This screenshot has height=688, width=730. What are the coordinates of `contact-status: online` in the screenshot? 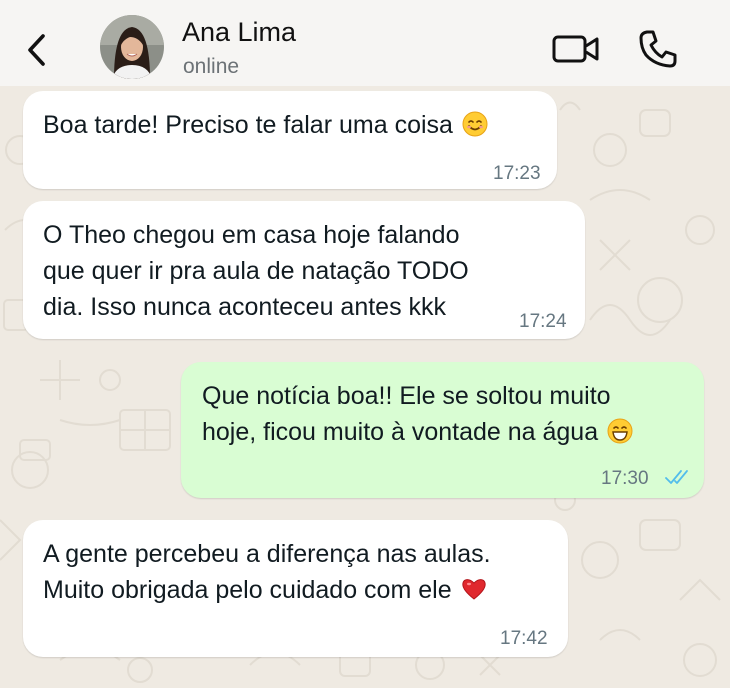 It's located at (211, 66).